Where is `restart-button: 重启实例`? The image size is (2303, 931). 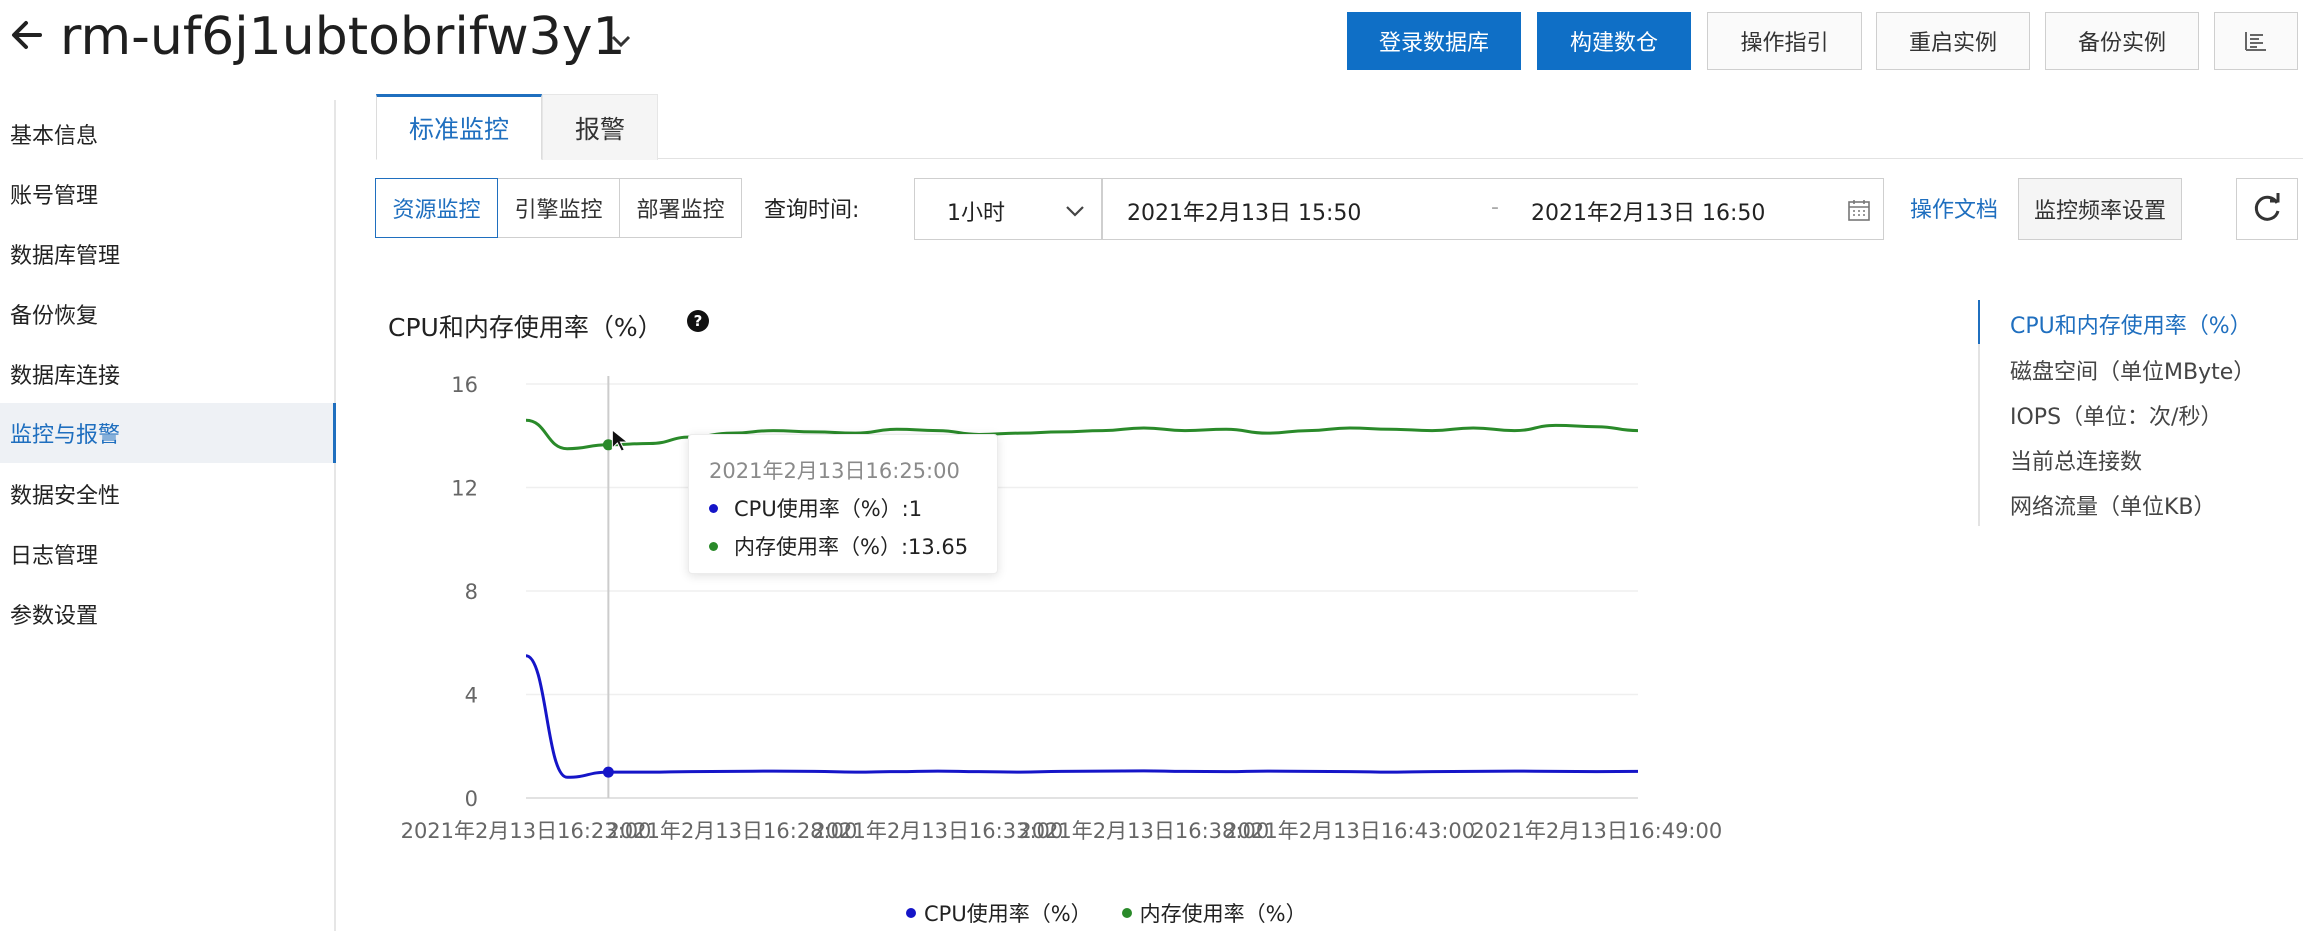
restart-button: 重启实例 is located at coordinates (1953, 41).